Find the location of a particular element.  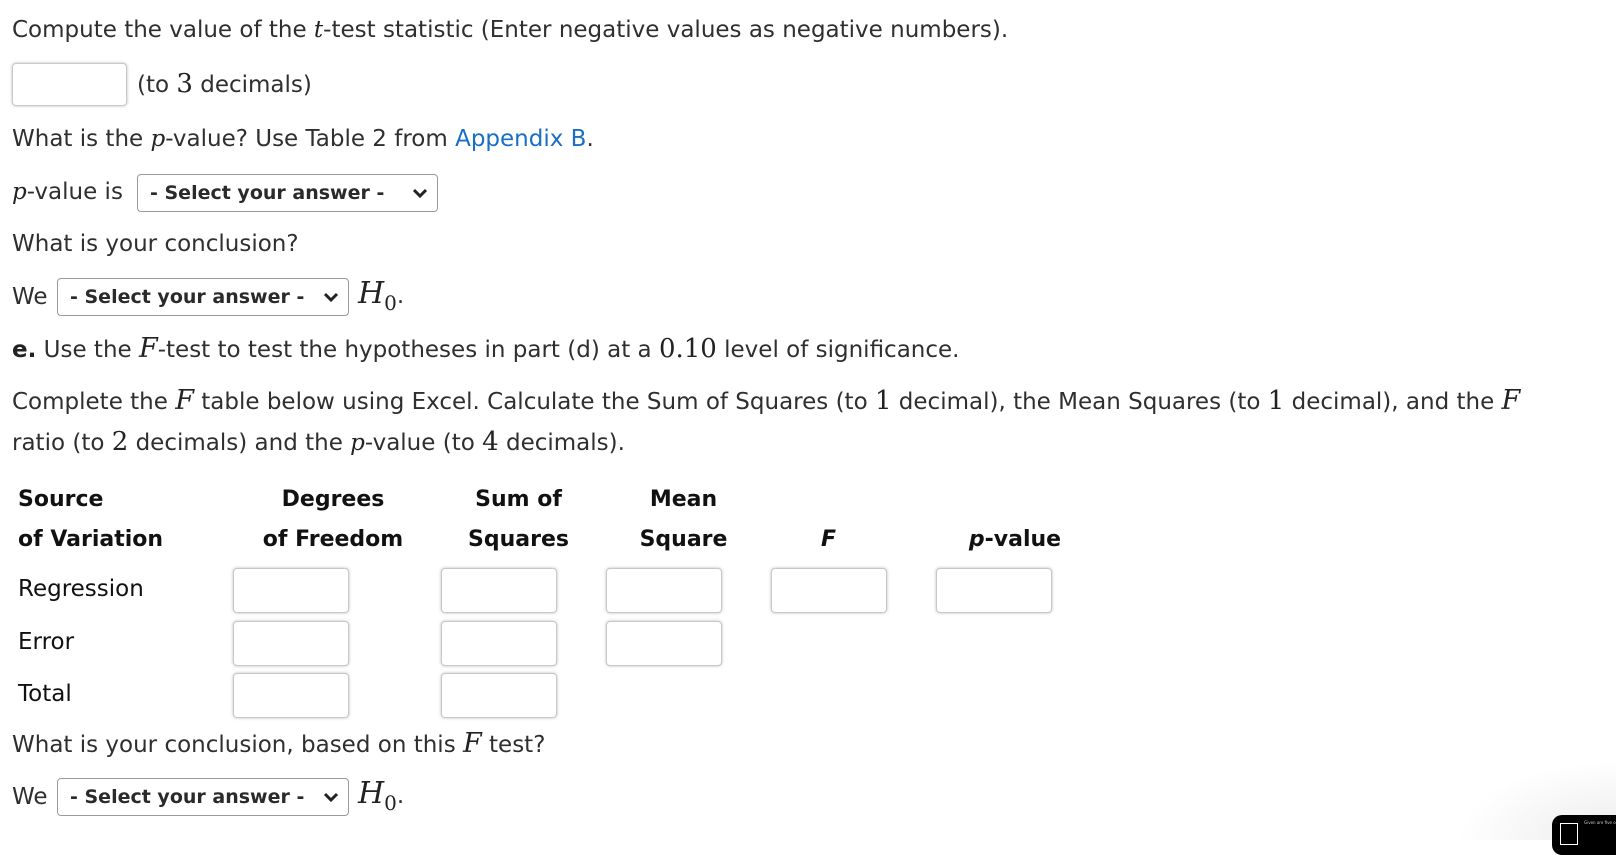

header-df-2: of Freedom is located at coordinates (333, 539).